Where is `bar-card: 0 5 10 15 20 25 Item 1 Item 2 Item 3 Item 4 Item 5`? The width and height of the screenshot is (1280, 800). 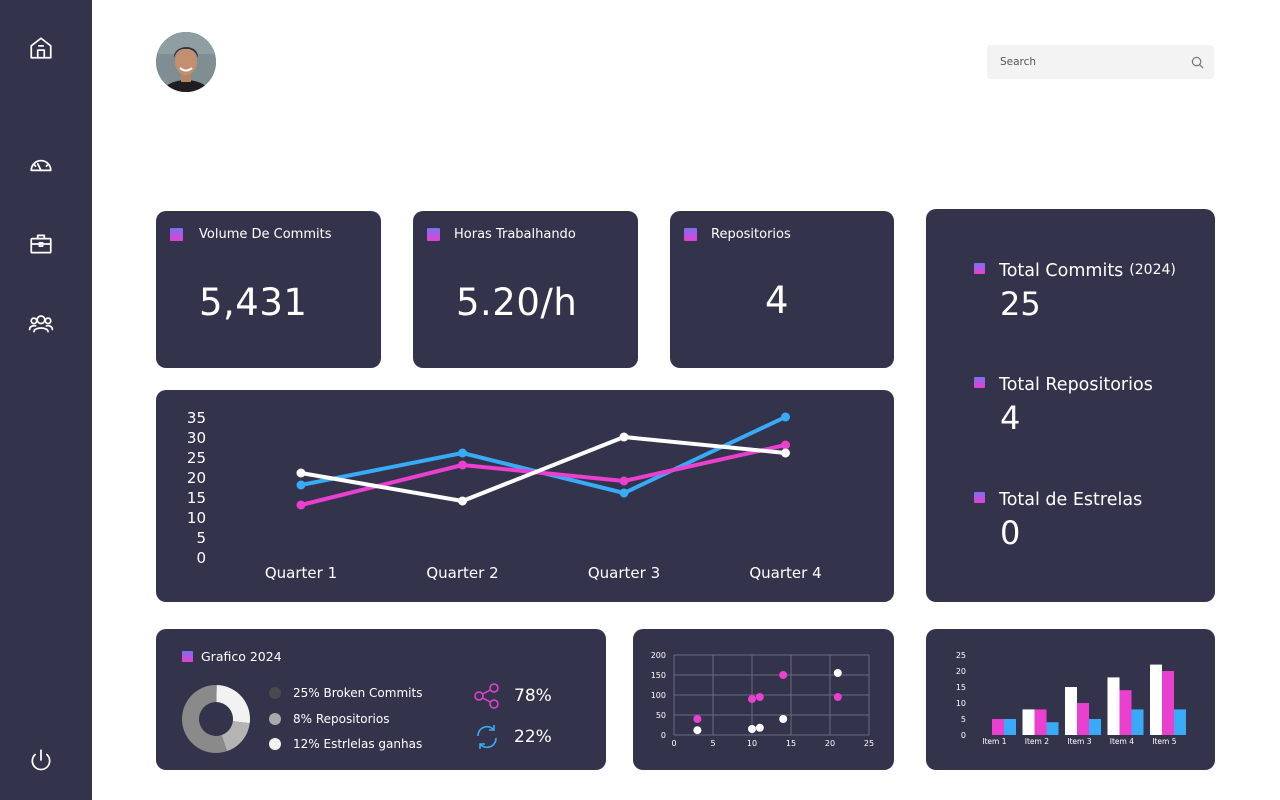 bar-card: 0 5 10 15 20 25 Item 1 Item 2 Item 3 Item 4 Item 5 is located at coordinates (1070, 699).